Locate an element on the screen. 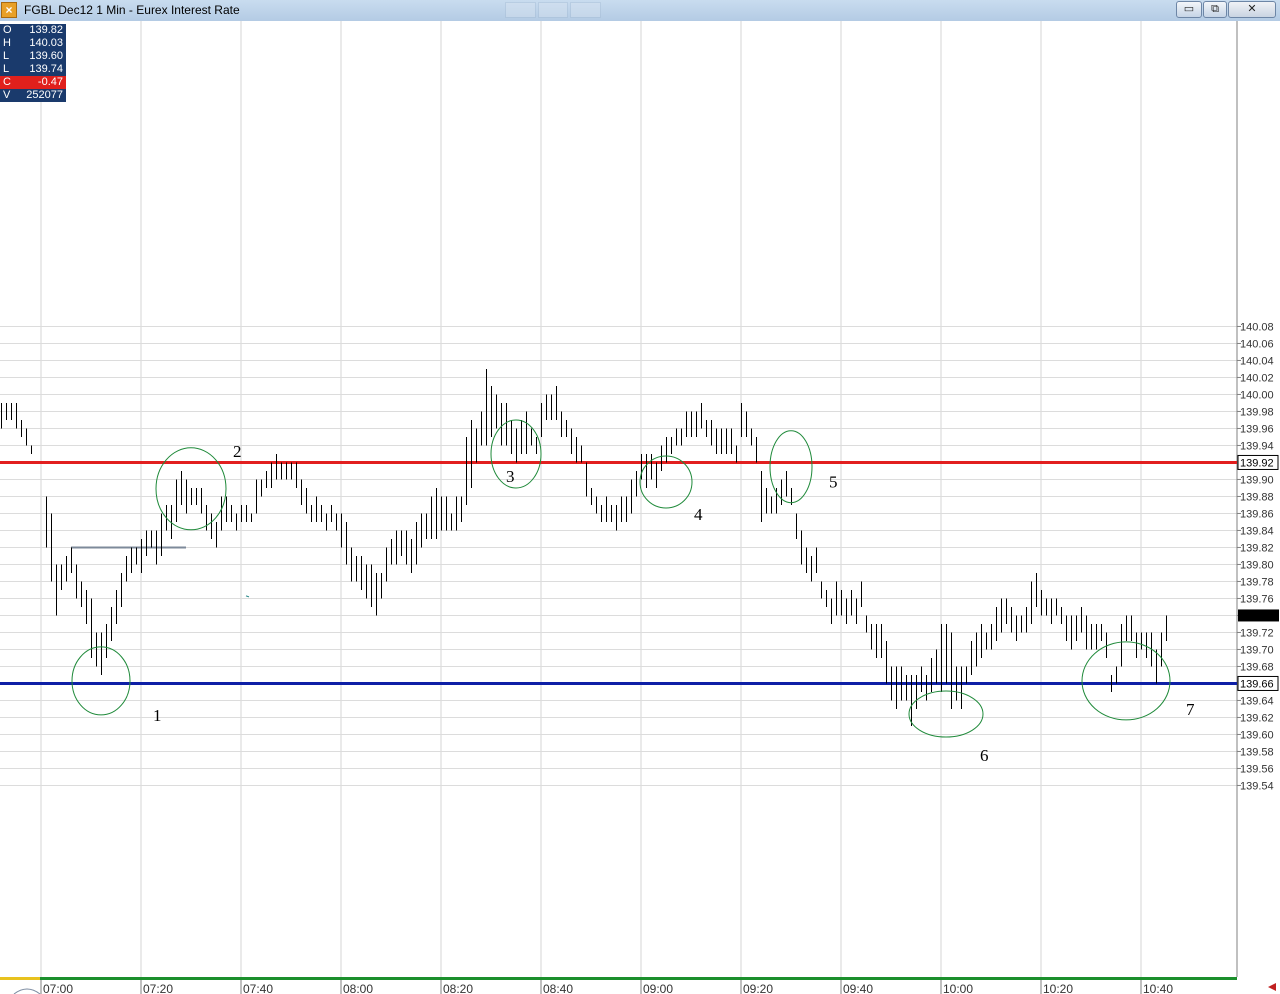  time-tick-label: 10:00 is located at coordinates (958, 988).